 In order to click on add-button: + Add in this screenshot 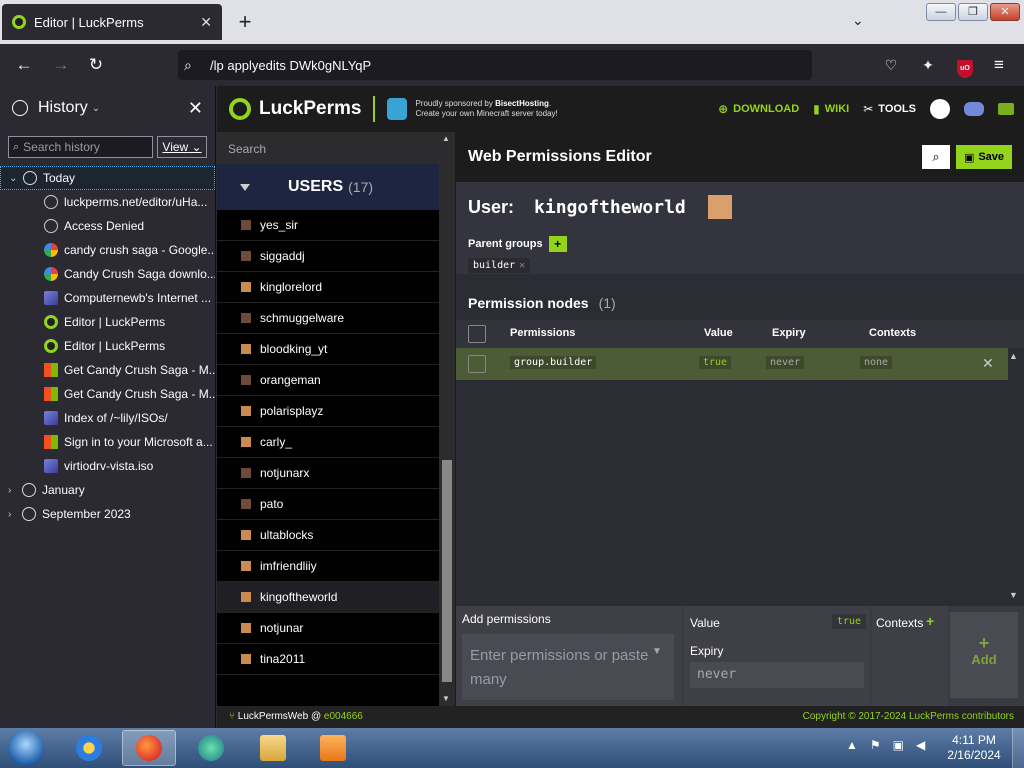, I will do `click(984, 655)`.